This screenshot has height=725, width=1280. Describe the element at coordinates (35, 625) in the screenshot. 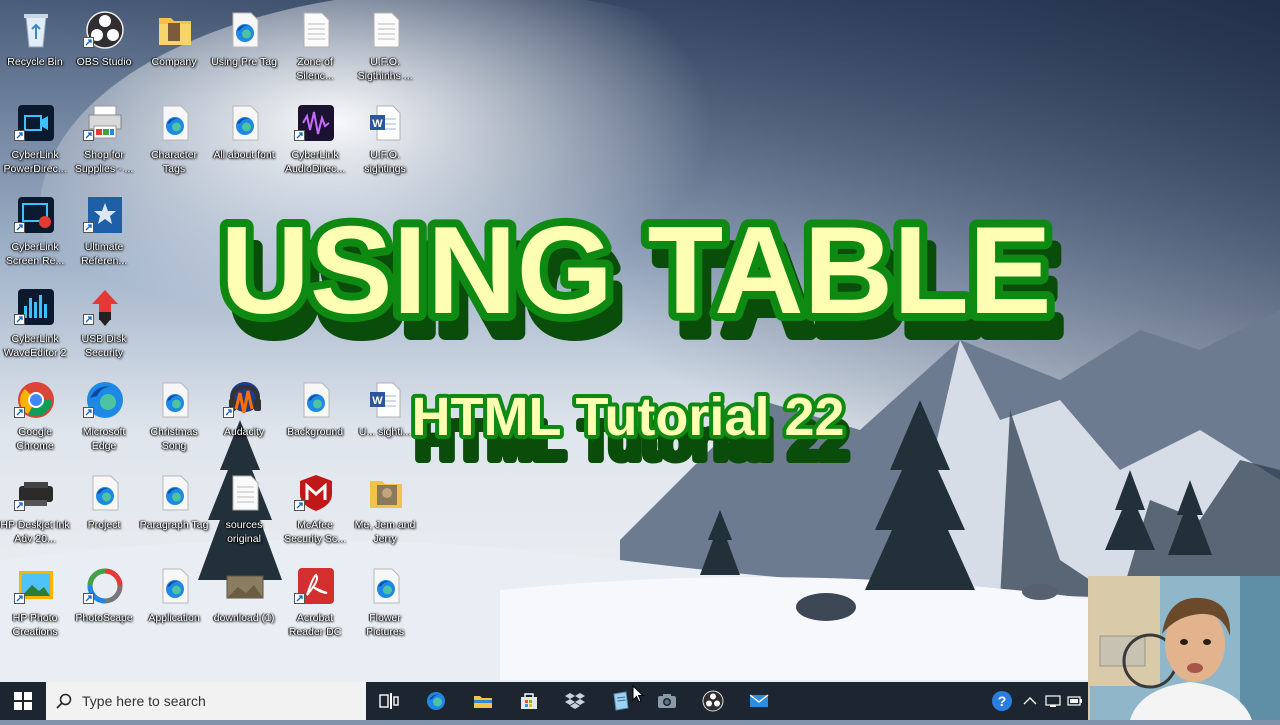

I see `desktop-icon-label: HP Photo Creations` at that location.